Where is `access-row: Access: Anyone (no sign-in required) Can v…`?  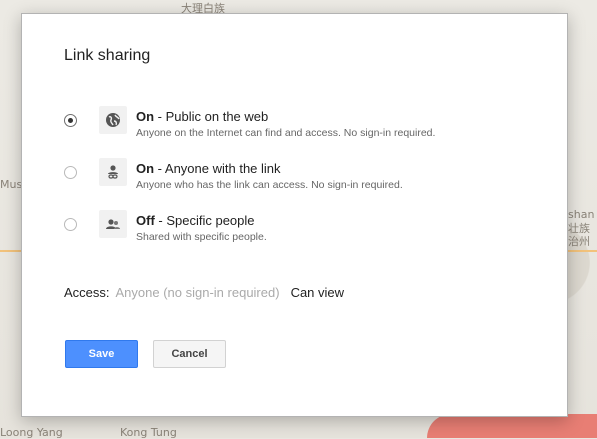 access-row: Access: Anyone (no sign-in required) Can v… is located at coordinates (204, 292).